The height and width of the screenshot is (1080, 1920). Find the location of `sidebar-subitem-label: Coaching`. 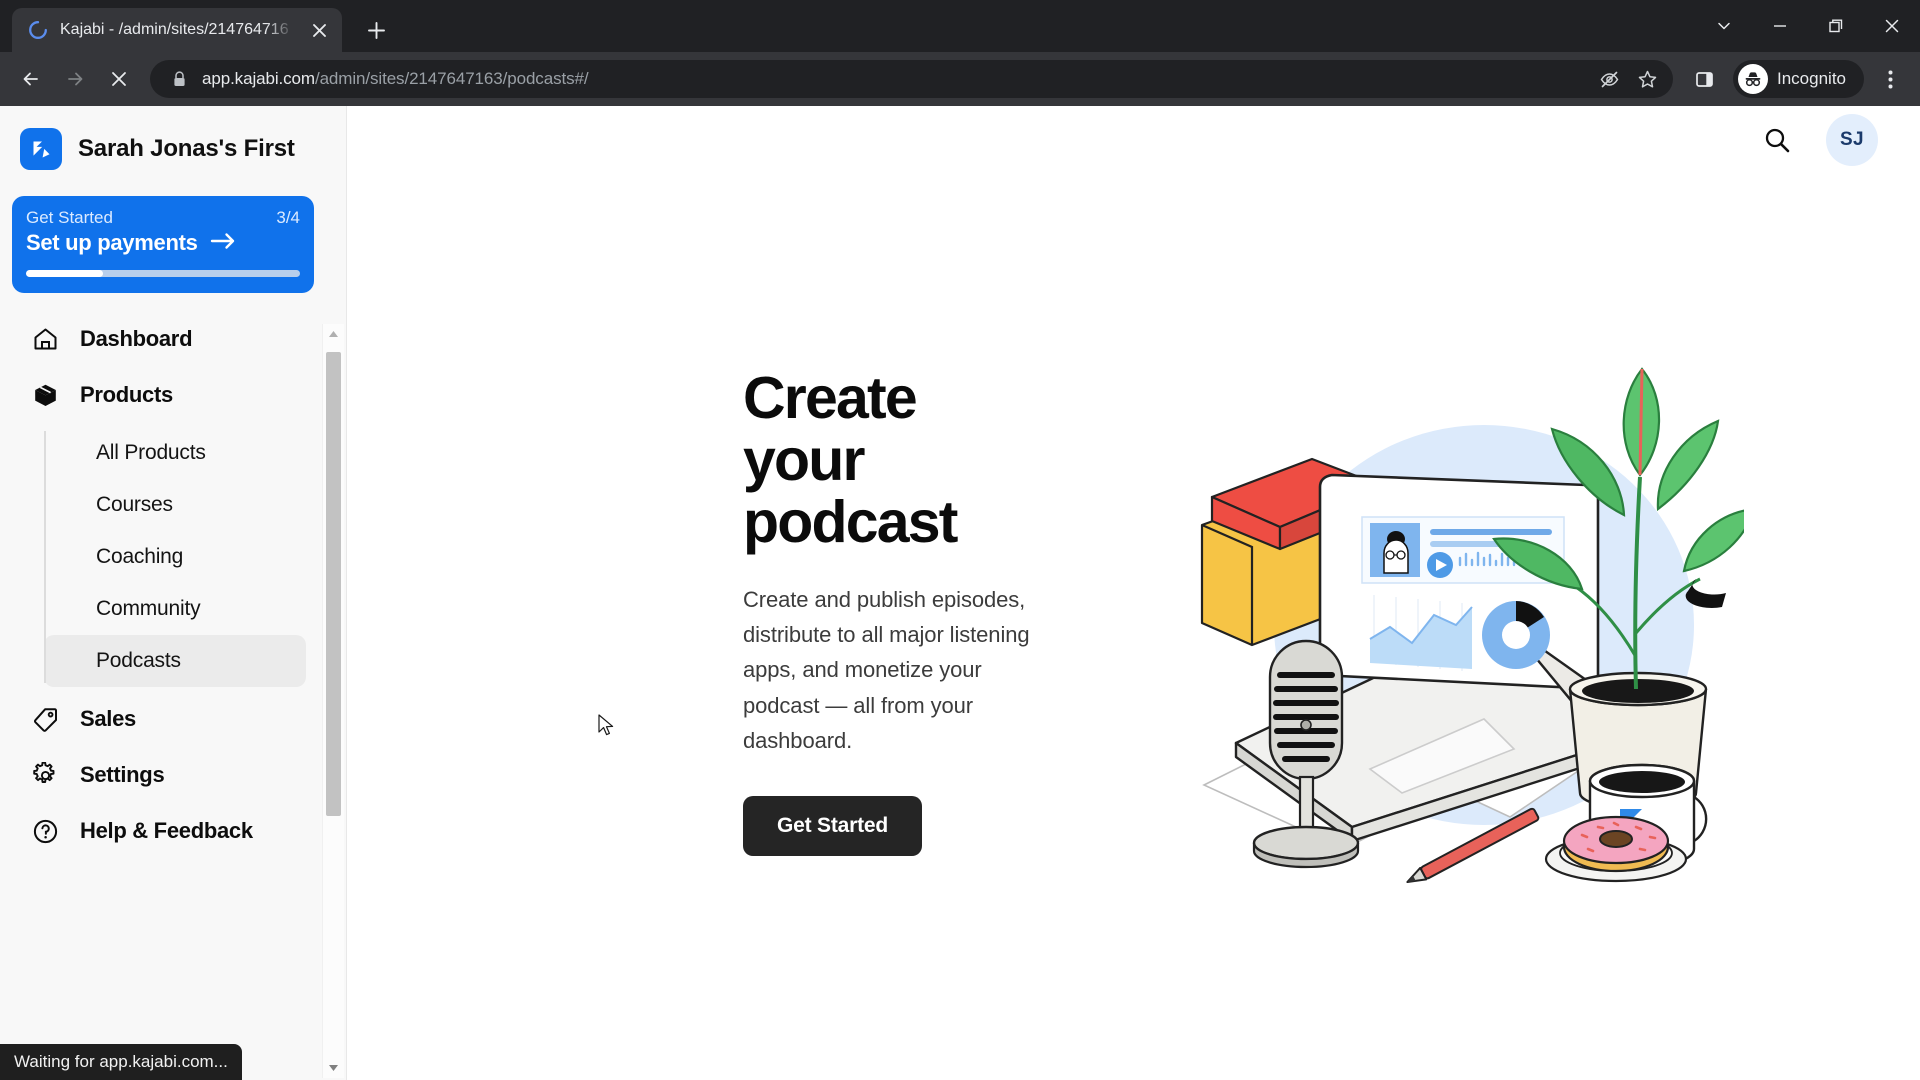

sidebar-subitem-label: Coaching is located at coordinates (140, 556).